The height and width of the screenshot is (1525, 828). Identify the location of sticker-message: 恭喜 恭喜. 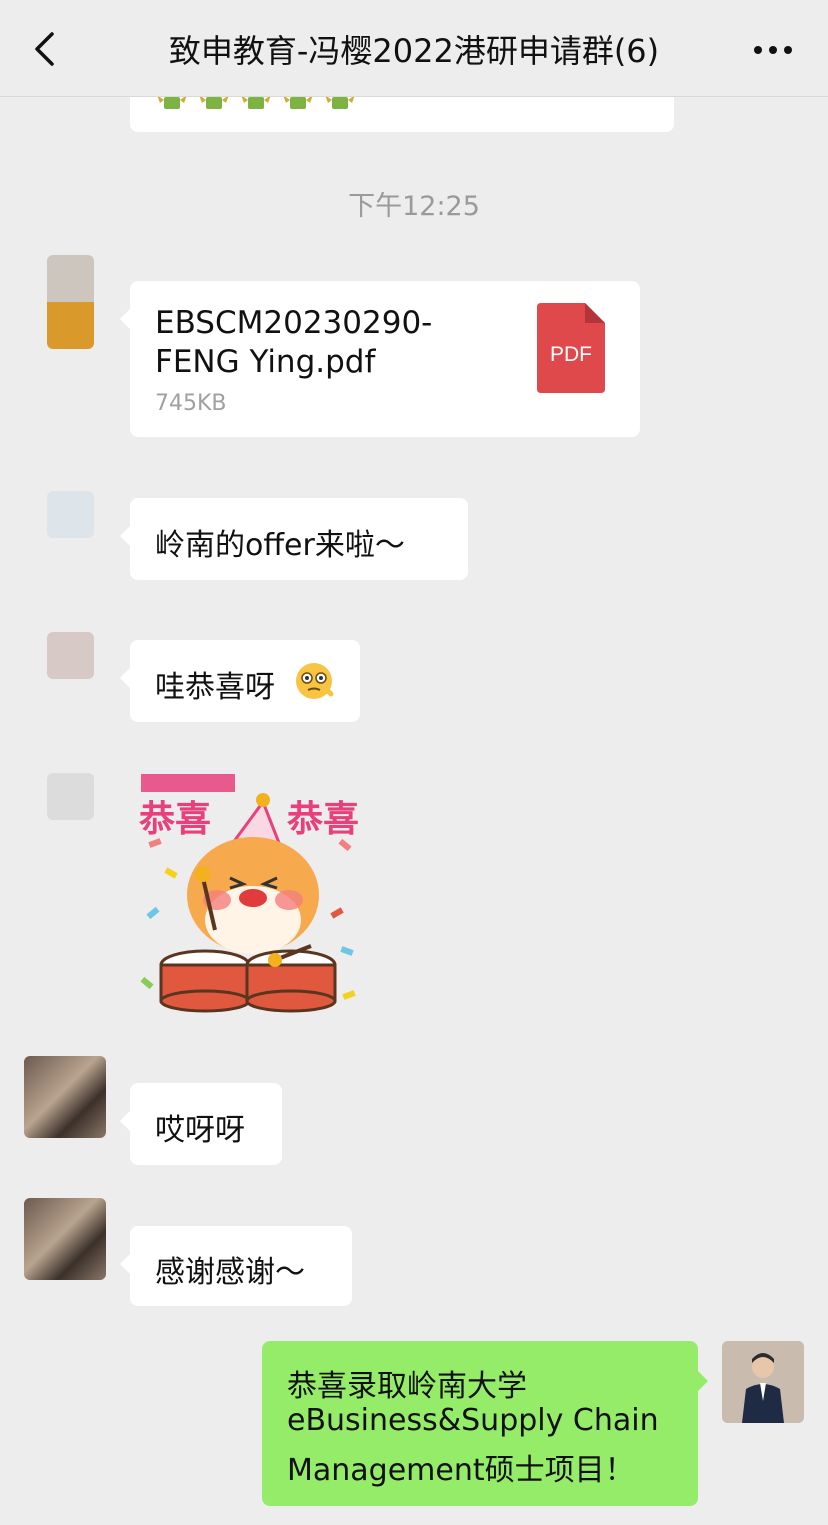
(250, 895).